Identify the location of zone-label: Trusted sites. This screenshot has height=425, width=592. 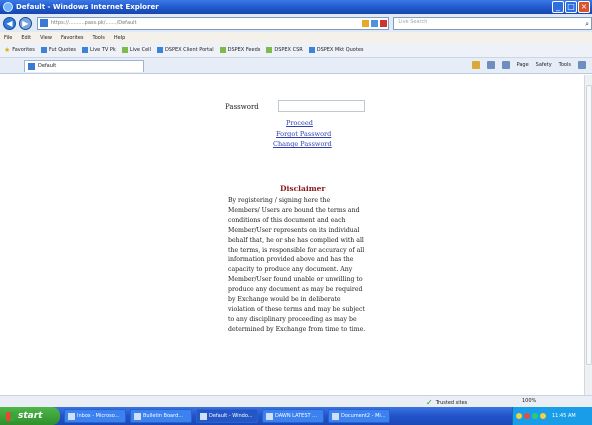
(451, 402).